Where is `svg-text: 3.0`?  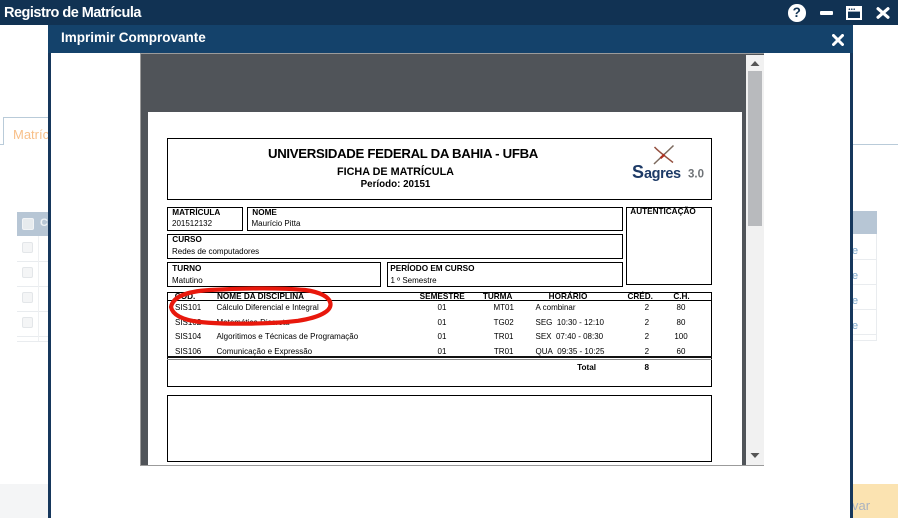
svg-text: 3.0 is located at coordinates (696, 175).